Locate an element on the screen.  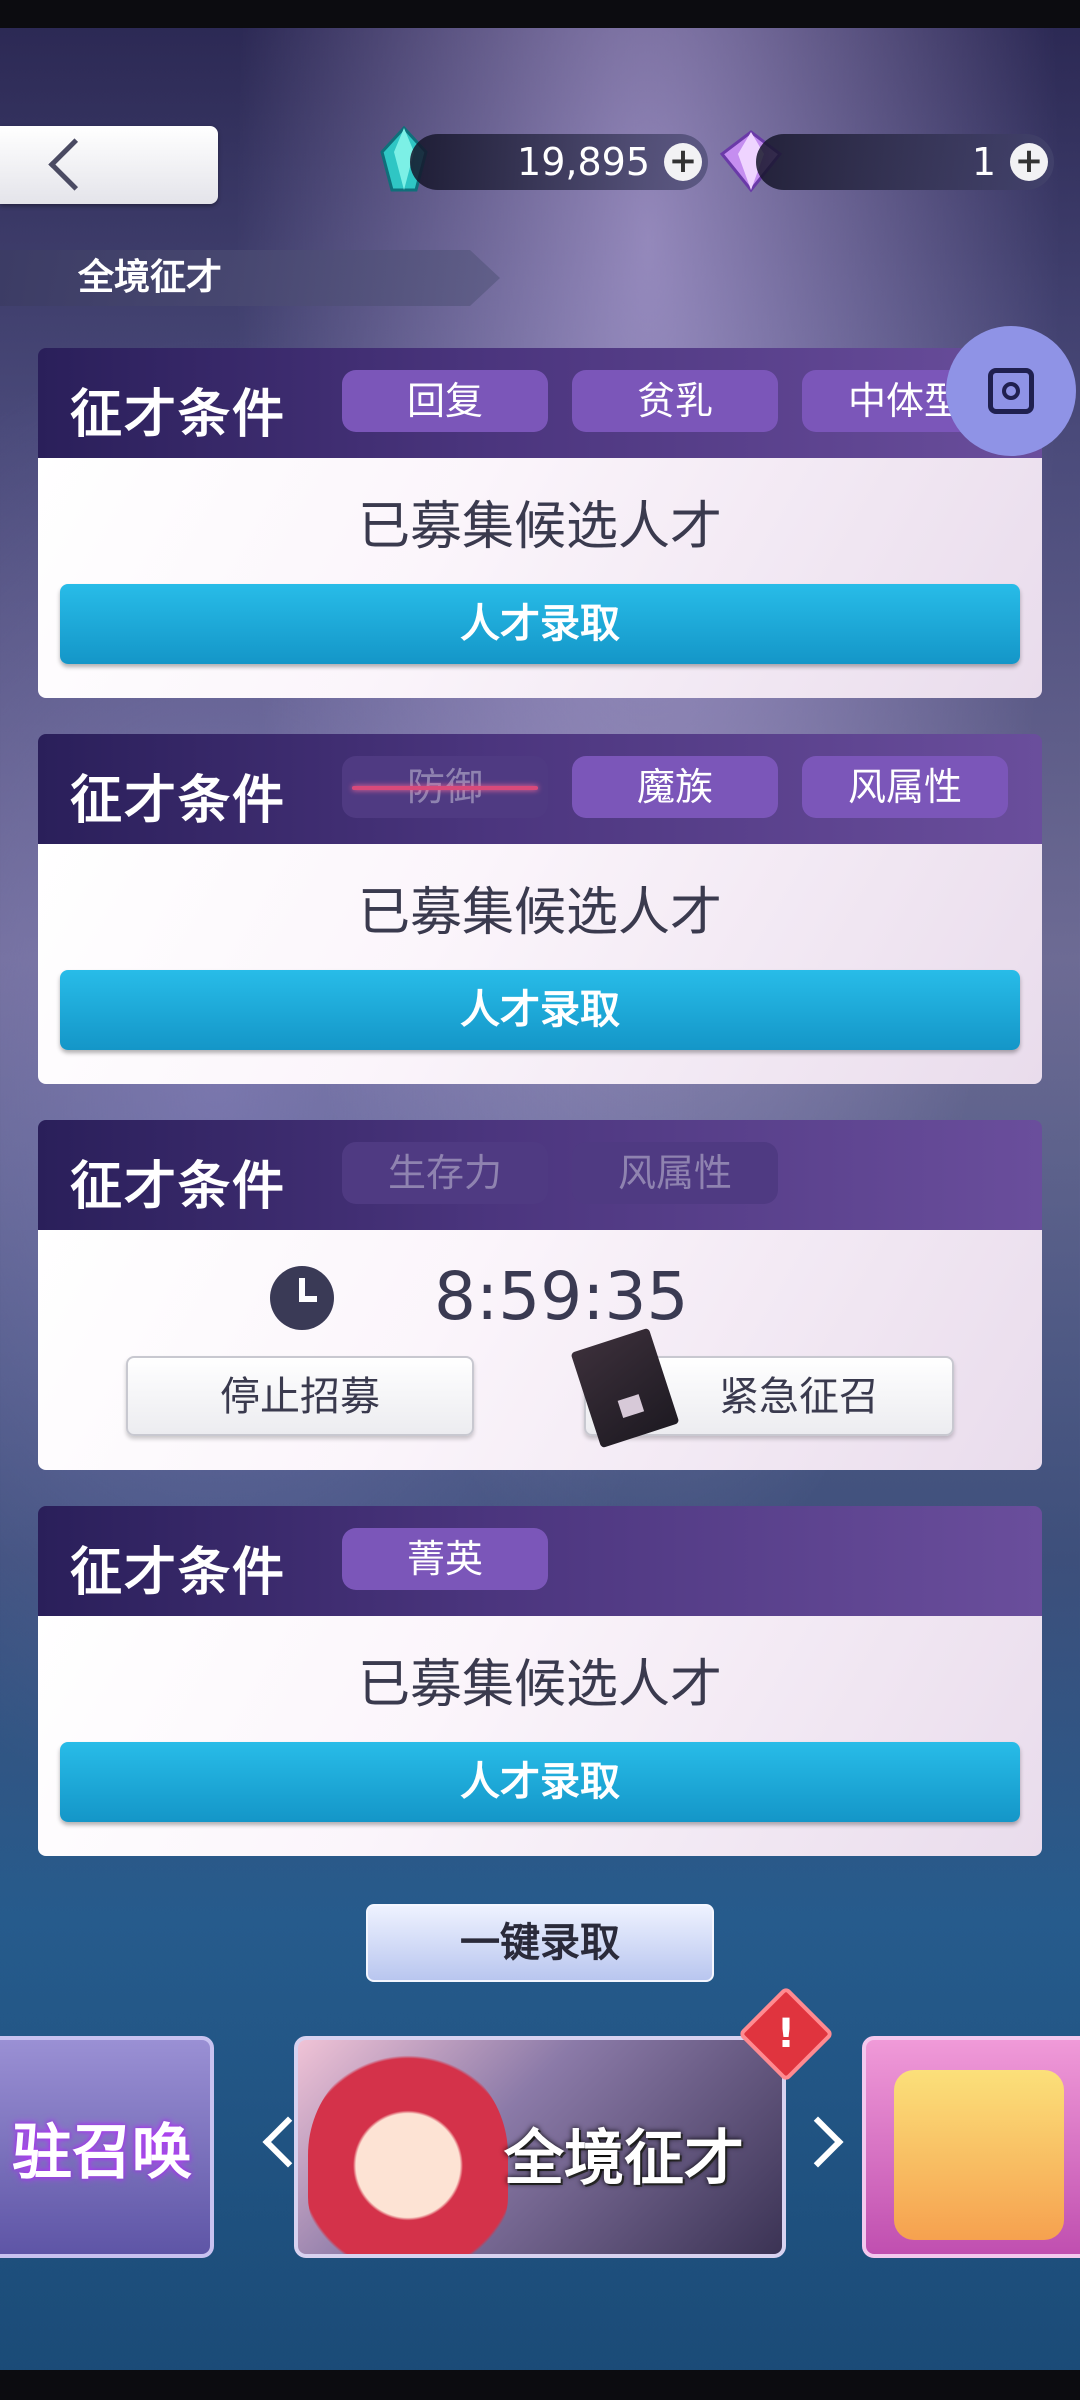
banner-event is located at coordinates (971, 2147).